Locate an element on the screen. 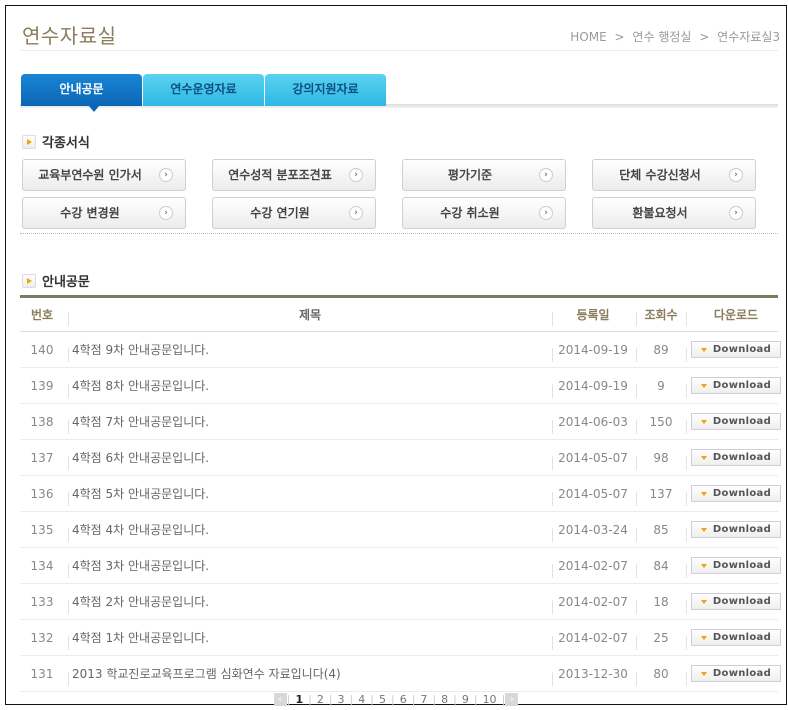 Image resolution: width=788 pixels, height=710 pixels. row-title-link: 4학점 5차 안내공문입니다. is located at coordinates (310, 493).